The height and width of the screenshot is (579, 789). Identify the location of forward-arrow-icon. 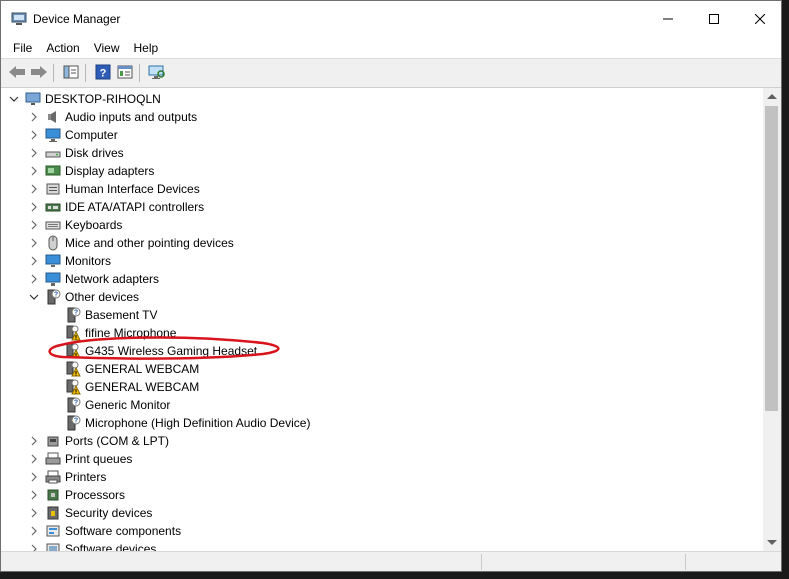
(39, 73).